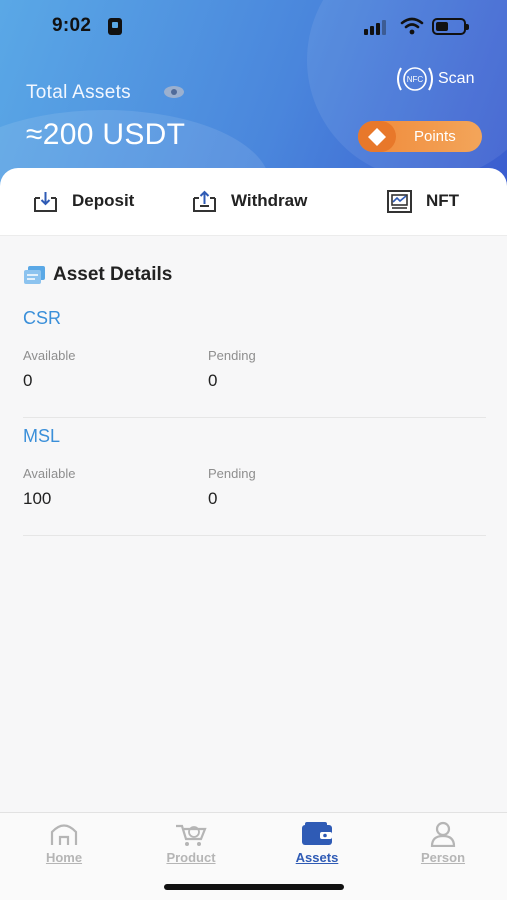 This screenshot has width=507, height=900. What do you see at coordinates (204, 201) in the screenshot?
I see `withdraw-icon` at bounding box center [204, 201].